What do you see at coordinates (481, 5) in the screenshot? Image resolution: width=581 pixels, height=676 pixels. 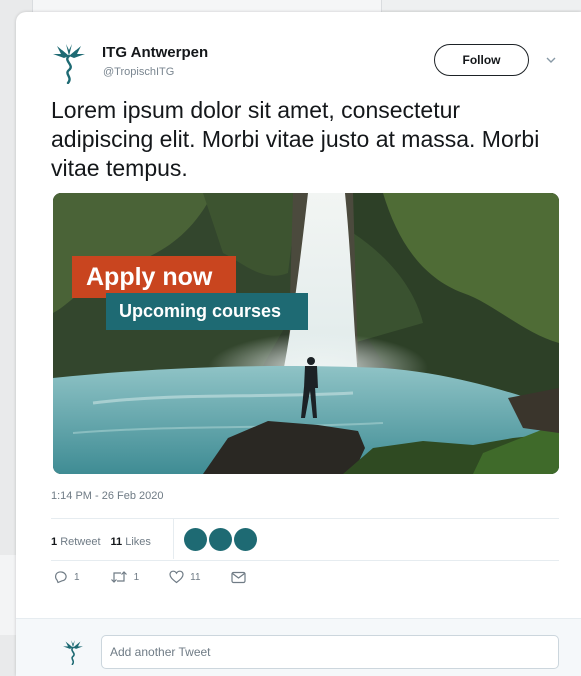 I see `background-panel` at bounding box center [481, 5].